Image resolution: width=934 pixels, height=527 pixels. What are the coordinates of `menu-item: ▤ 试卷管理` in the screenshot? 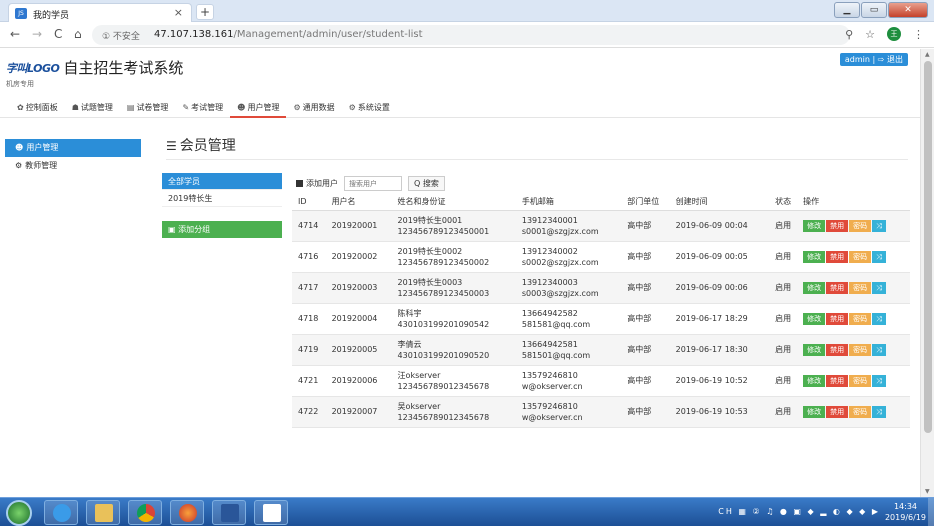 It's located at (148, 108).